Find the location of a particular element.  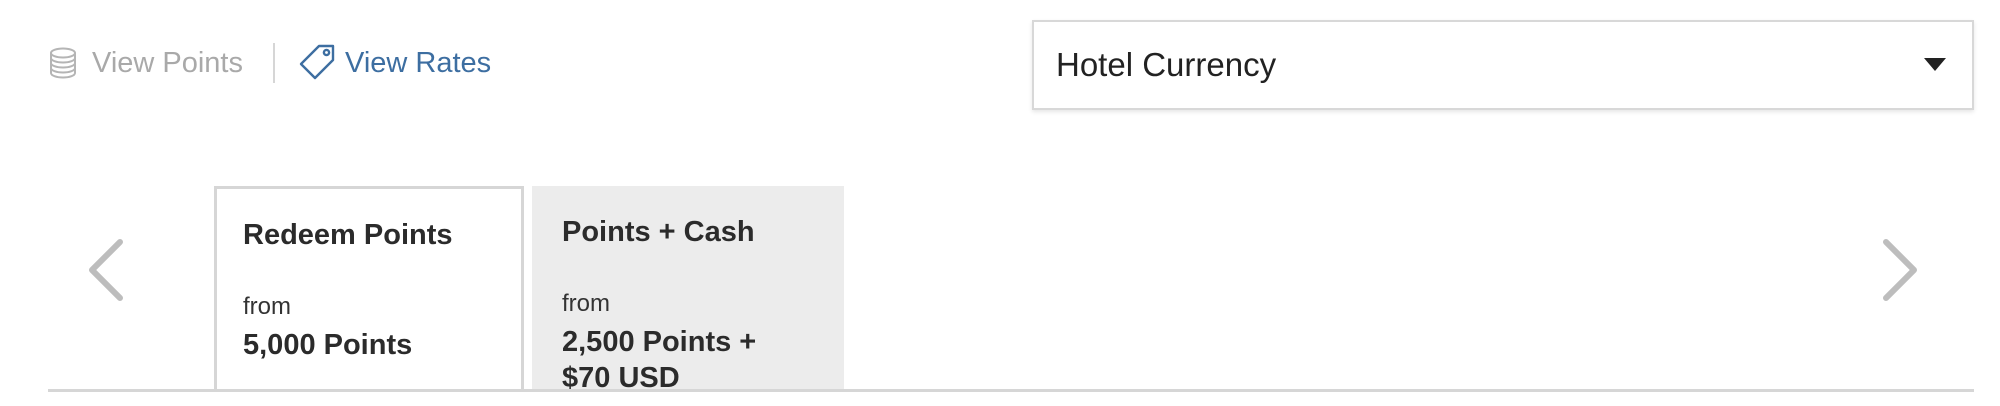

view-mode-toggle: View Points View Rates is located at coordinates (268, 63).